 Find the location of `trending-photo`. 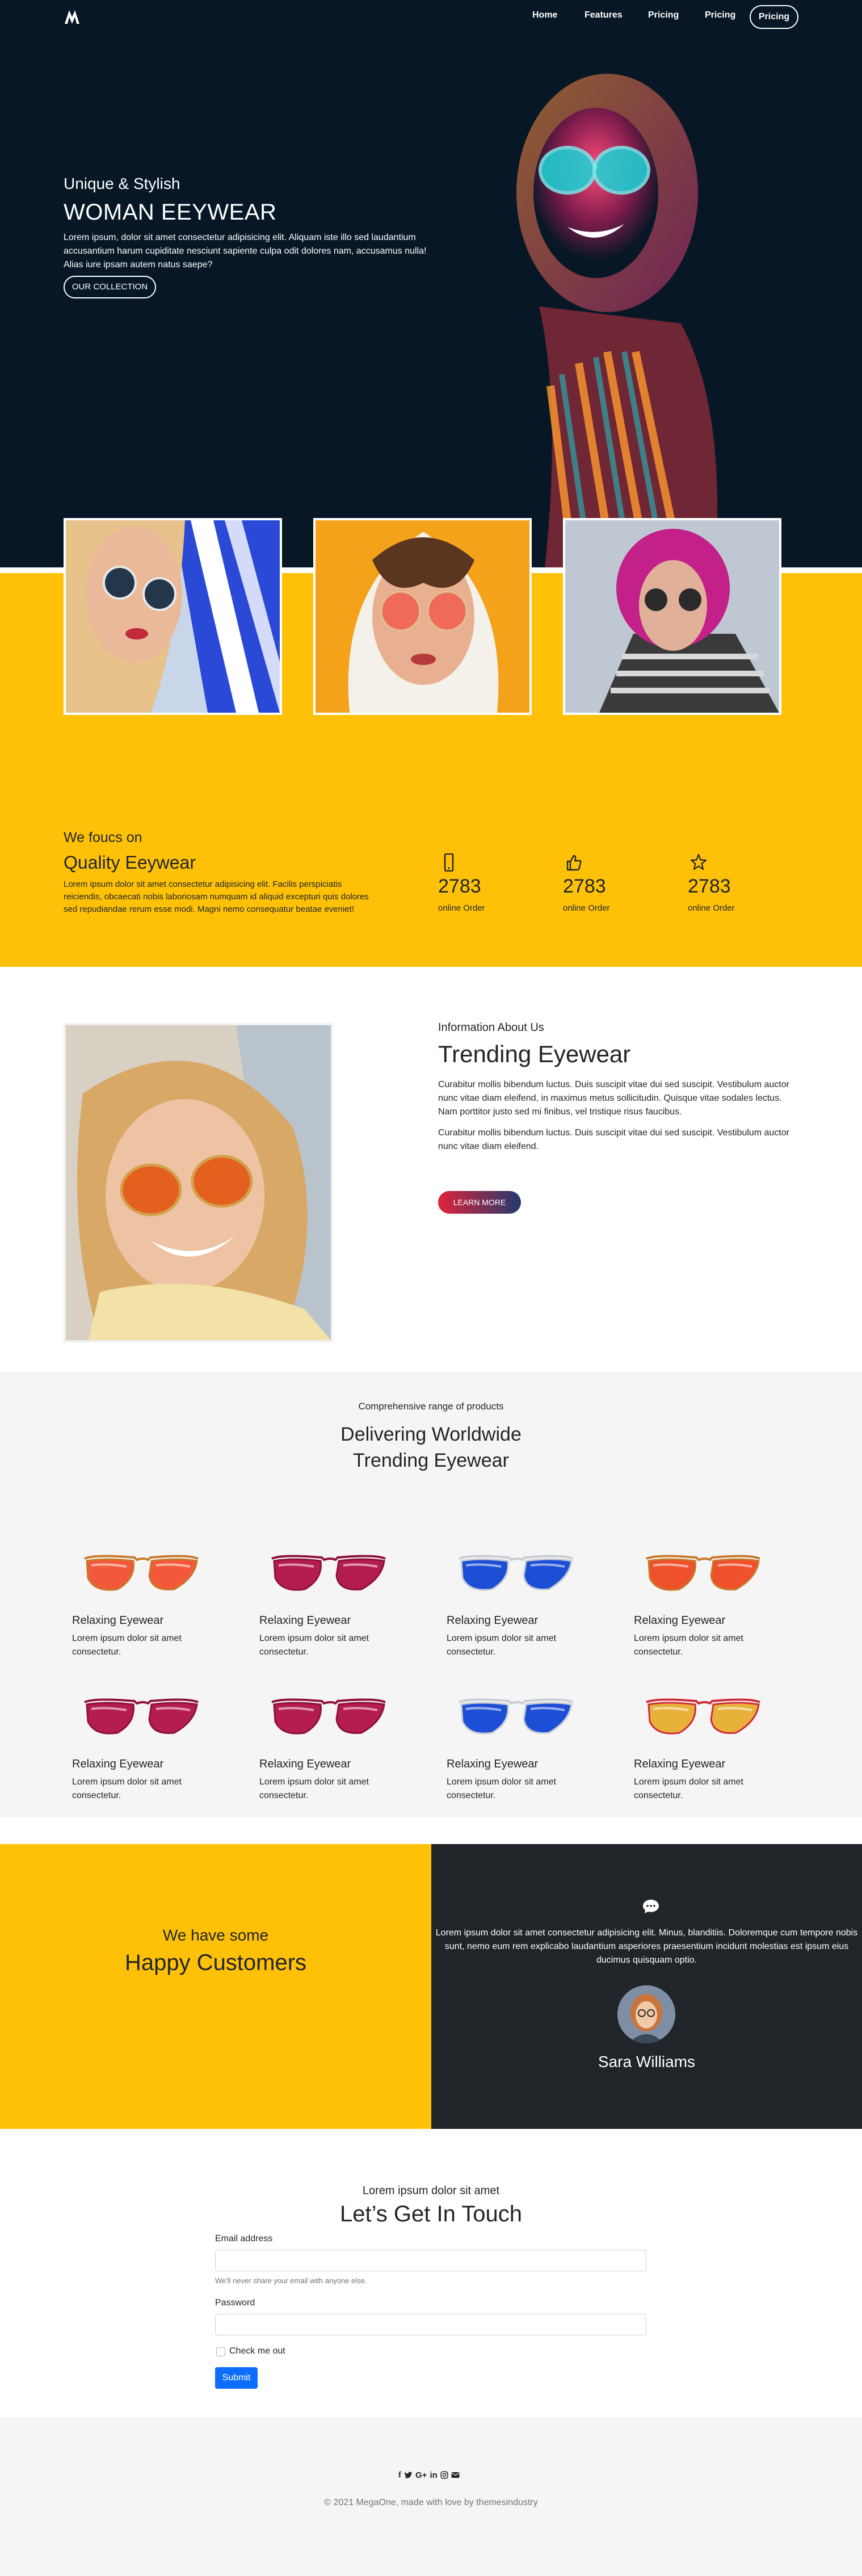

trending-photo is located at coordinates (198, 1182).